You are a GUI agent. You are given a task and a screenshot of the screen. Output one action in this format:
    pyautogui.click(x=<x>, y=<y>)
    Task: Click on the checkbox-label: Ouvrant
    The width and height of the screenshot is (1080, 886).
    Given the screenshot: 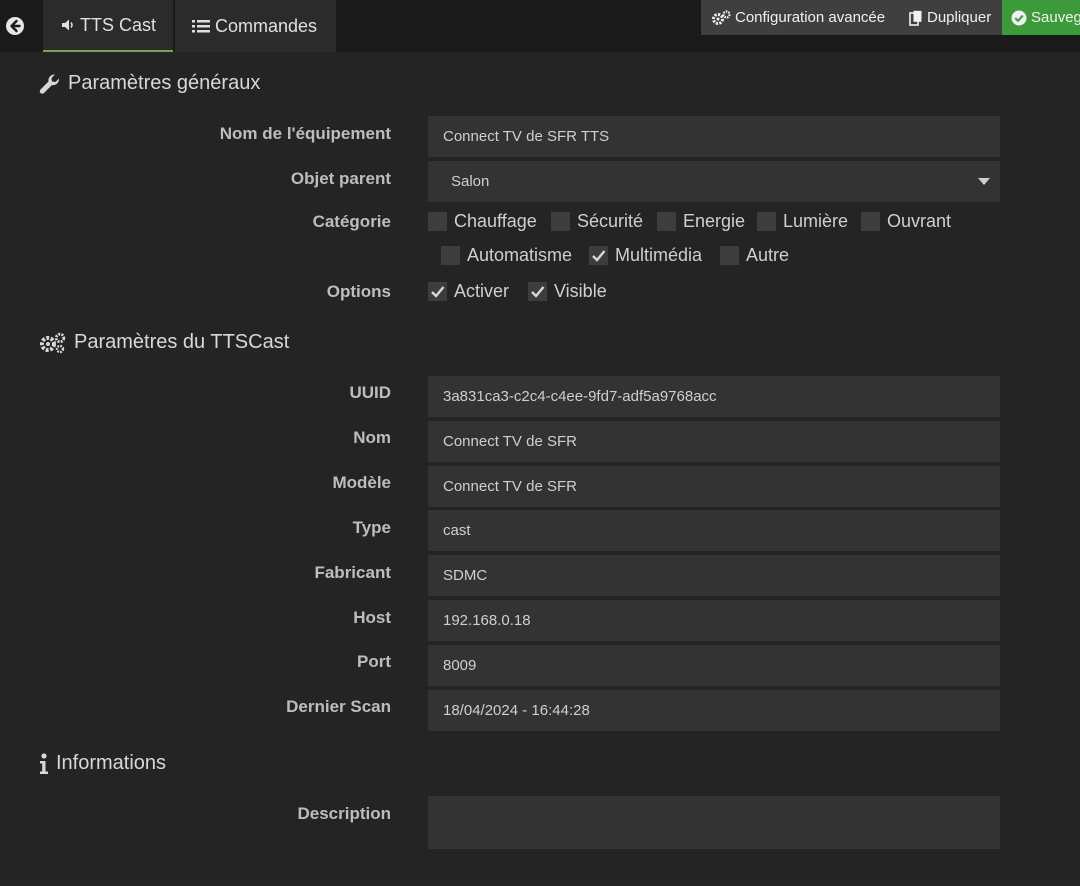 What is the action you would take?
    pyautogui.click(x=919, y=221)
    